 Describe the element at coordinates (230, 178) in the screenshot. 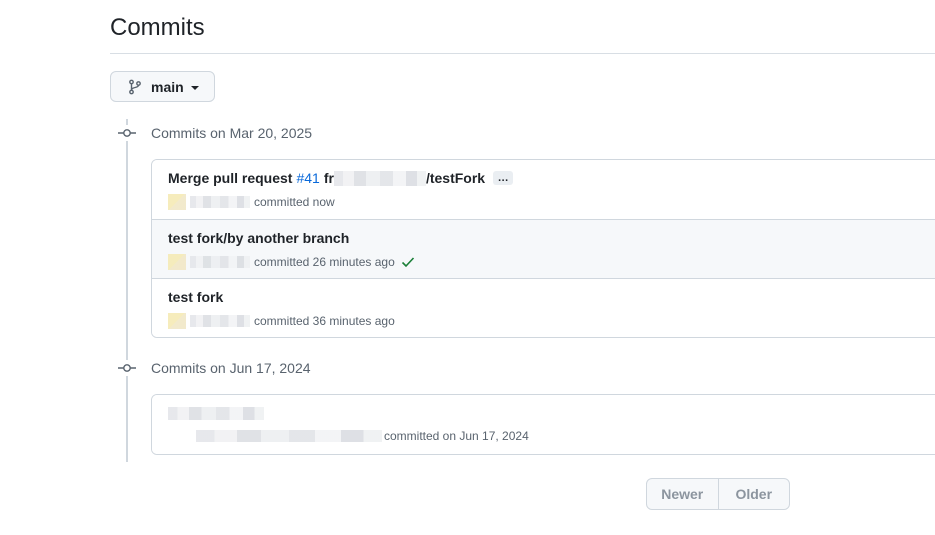

I see `commit-message-text: Merge pull request` at that location.